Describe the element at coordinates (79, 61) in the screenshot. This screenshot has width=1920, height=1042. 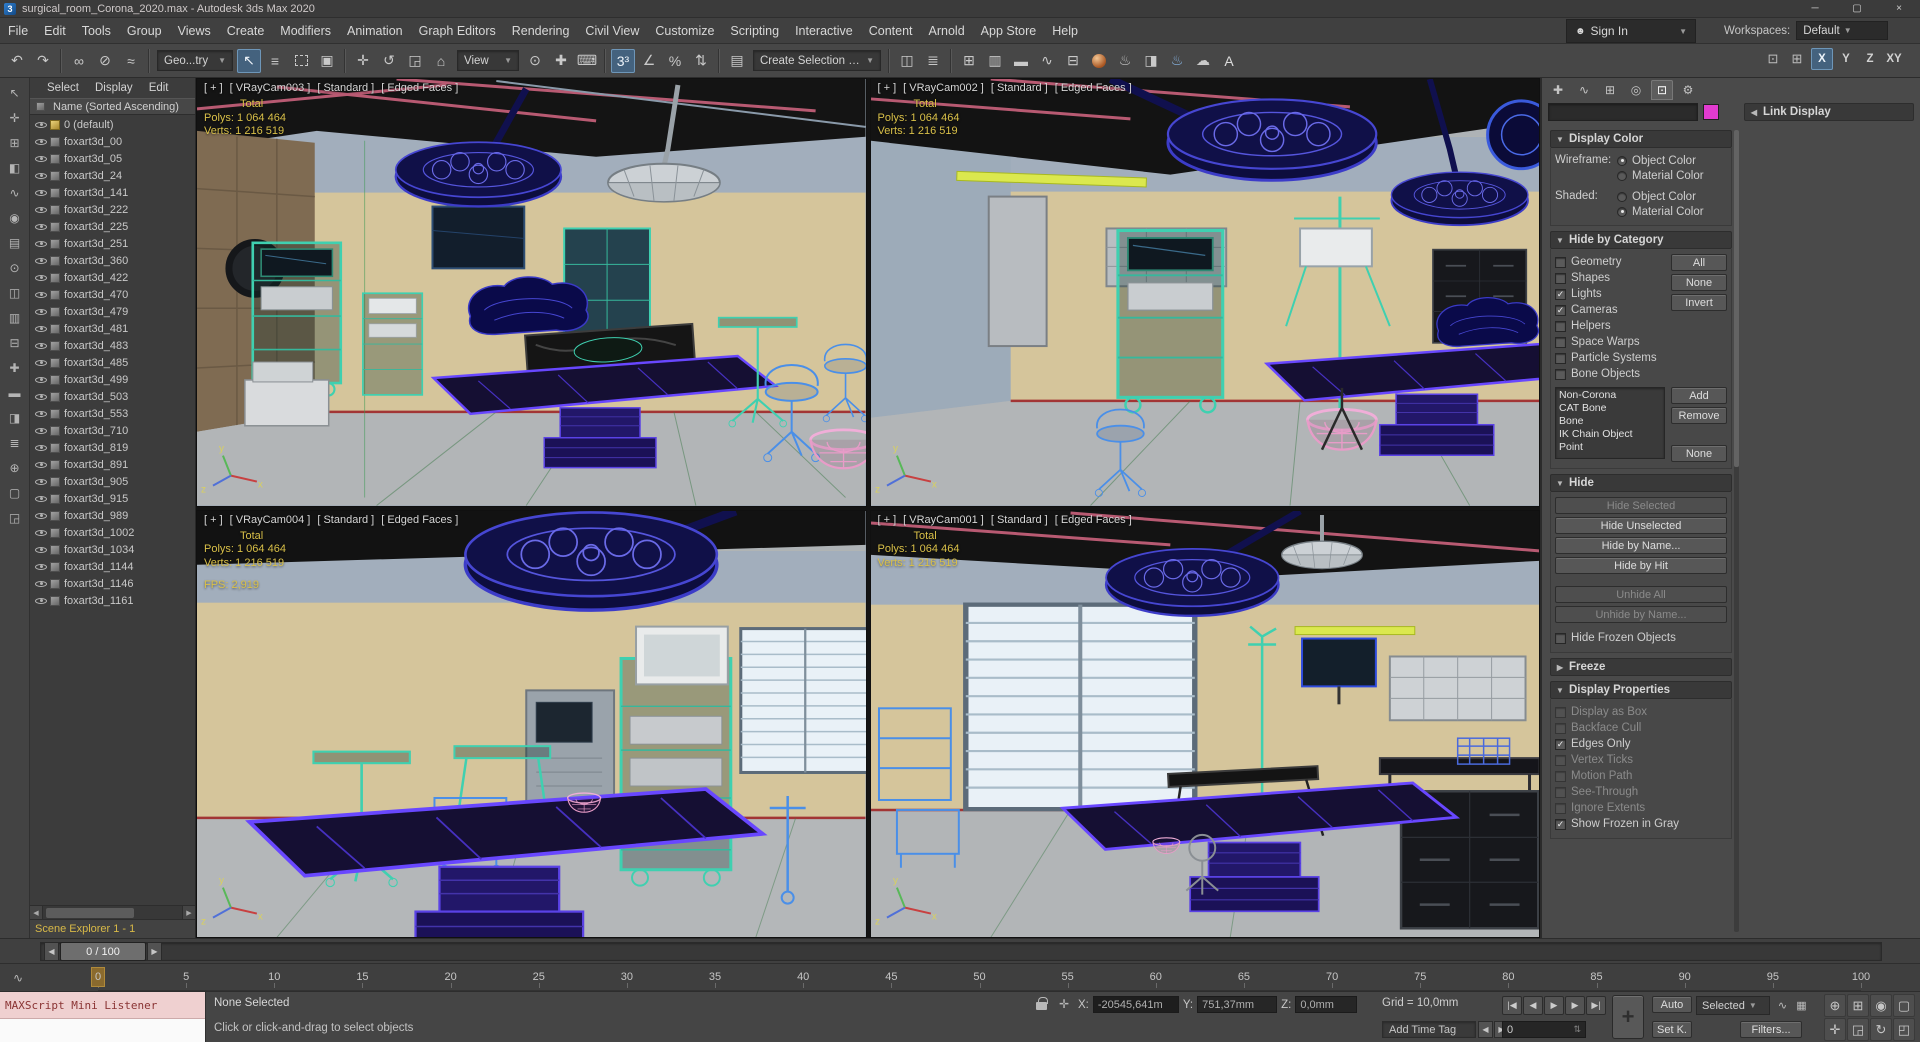
I see `select-link-icon: ∞` at that location.